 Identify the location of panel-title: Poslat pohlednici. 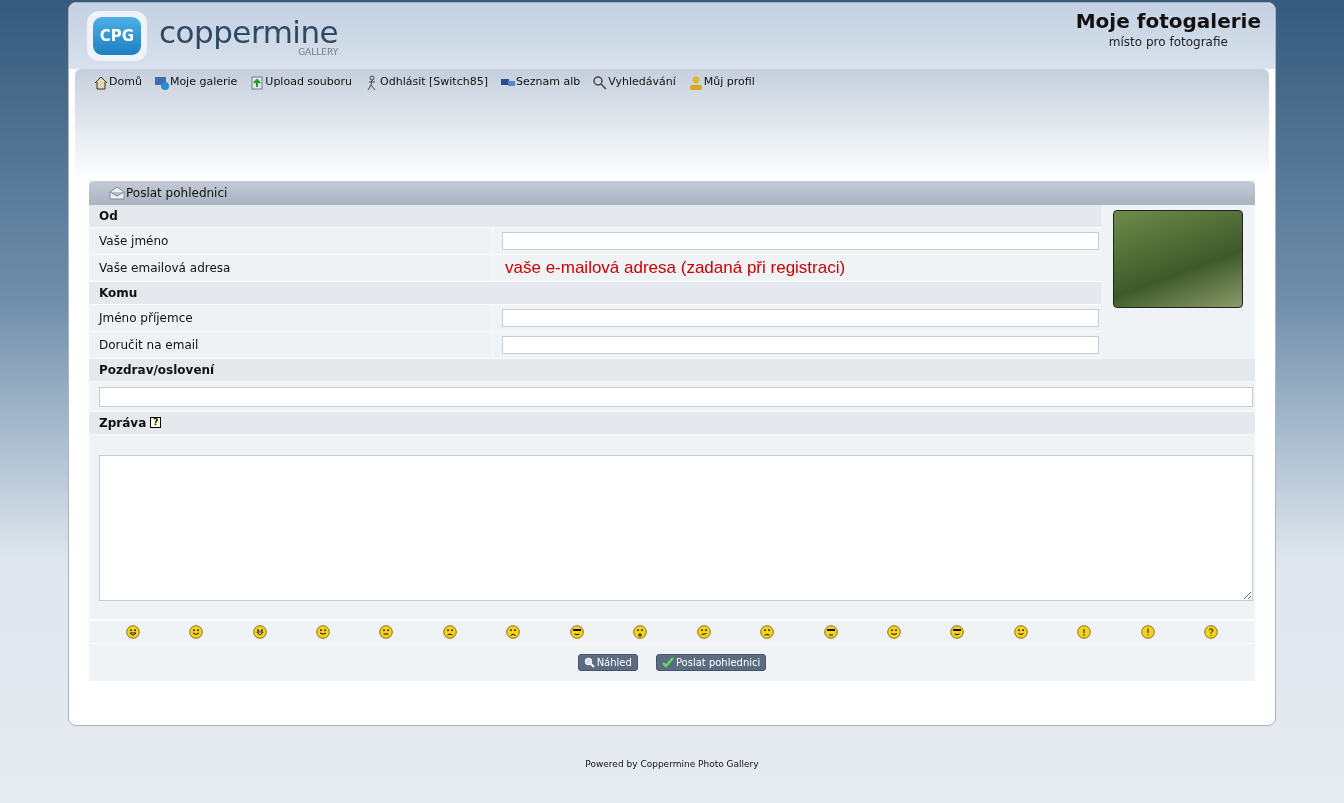
(177, 193).